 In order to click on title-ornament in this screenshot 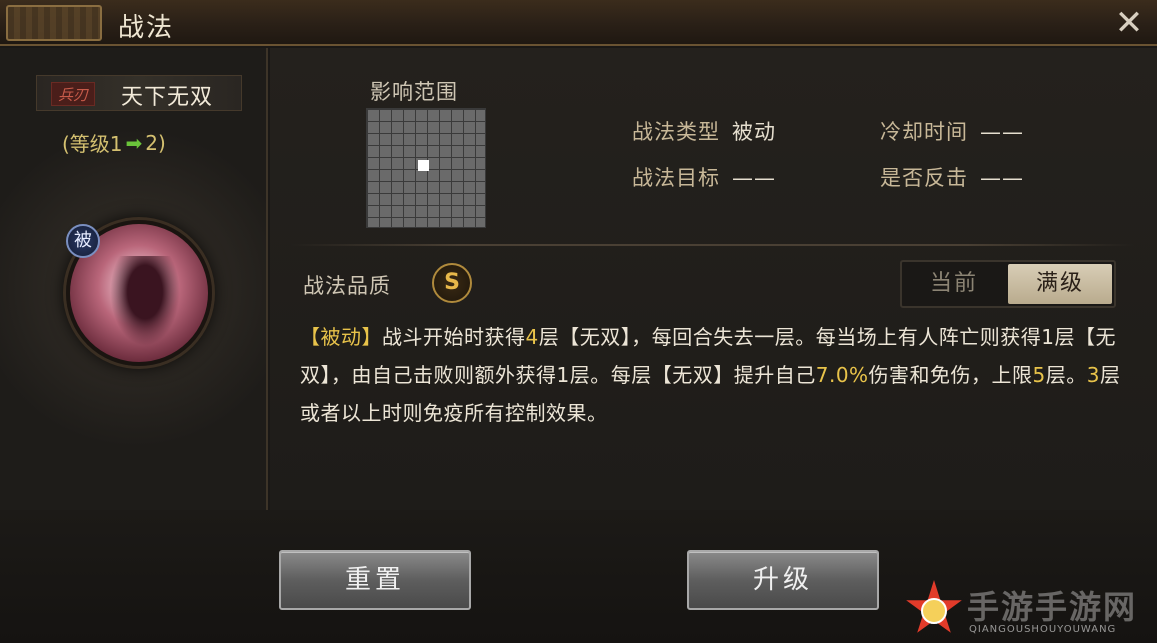, I will do `click(54, 23)`.